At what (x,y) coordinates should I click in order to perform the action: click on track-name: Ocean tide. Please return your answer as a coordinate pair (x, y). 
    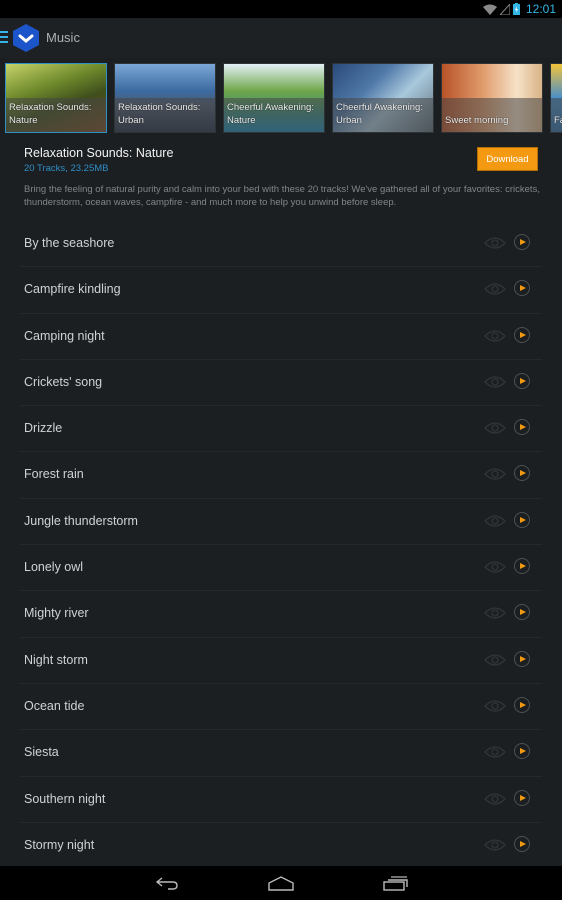
    Looking at the image, I should click on (54, 705).